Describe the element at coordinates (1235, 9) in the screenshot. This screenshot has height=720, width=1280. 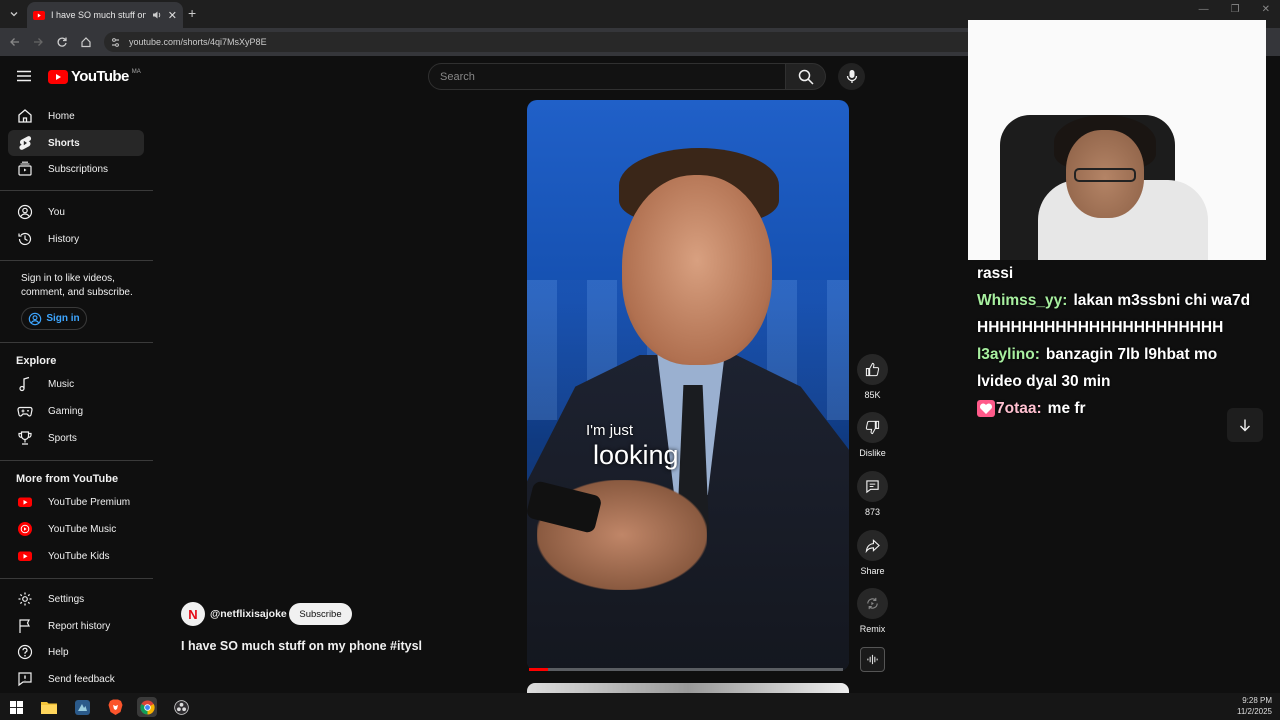
I see `restore-icon: ❐` at that location.